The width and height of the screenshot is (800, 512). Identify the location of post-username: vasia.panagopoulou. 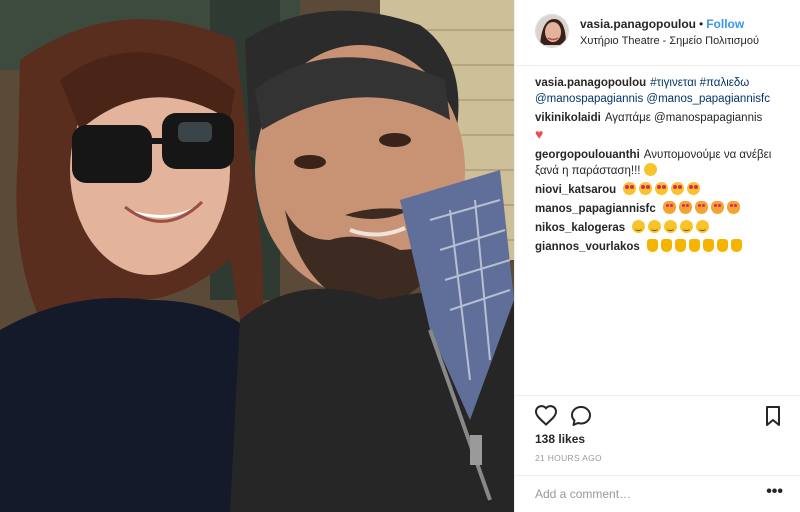
(638, 24).